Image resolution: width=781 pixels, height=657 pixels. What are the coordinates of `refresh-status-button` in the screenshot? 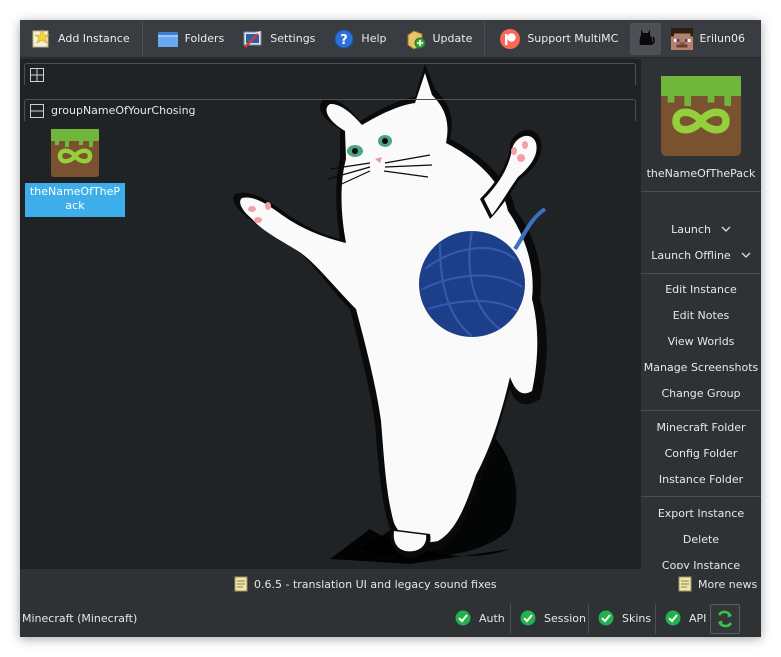 It's located at (725, 619).